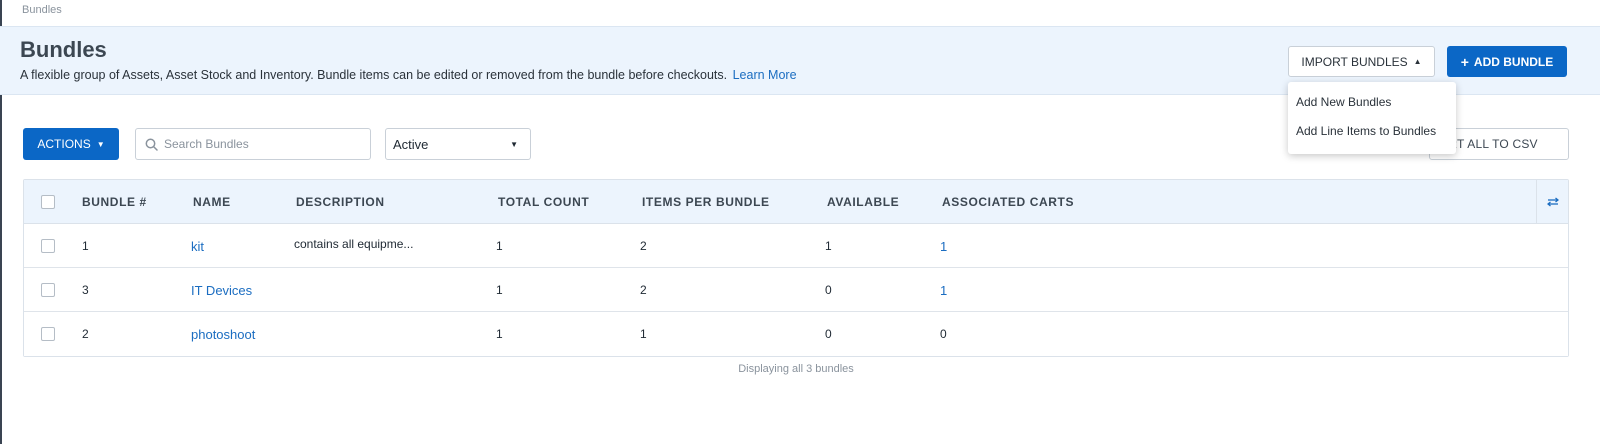 Image resolution: width=1600 pixels, height=444 pixels. Describe the element at coordinates (1417, 61) in the screenshot. I see `caret-up-icon: ▲` at that location.